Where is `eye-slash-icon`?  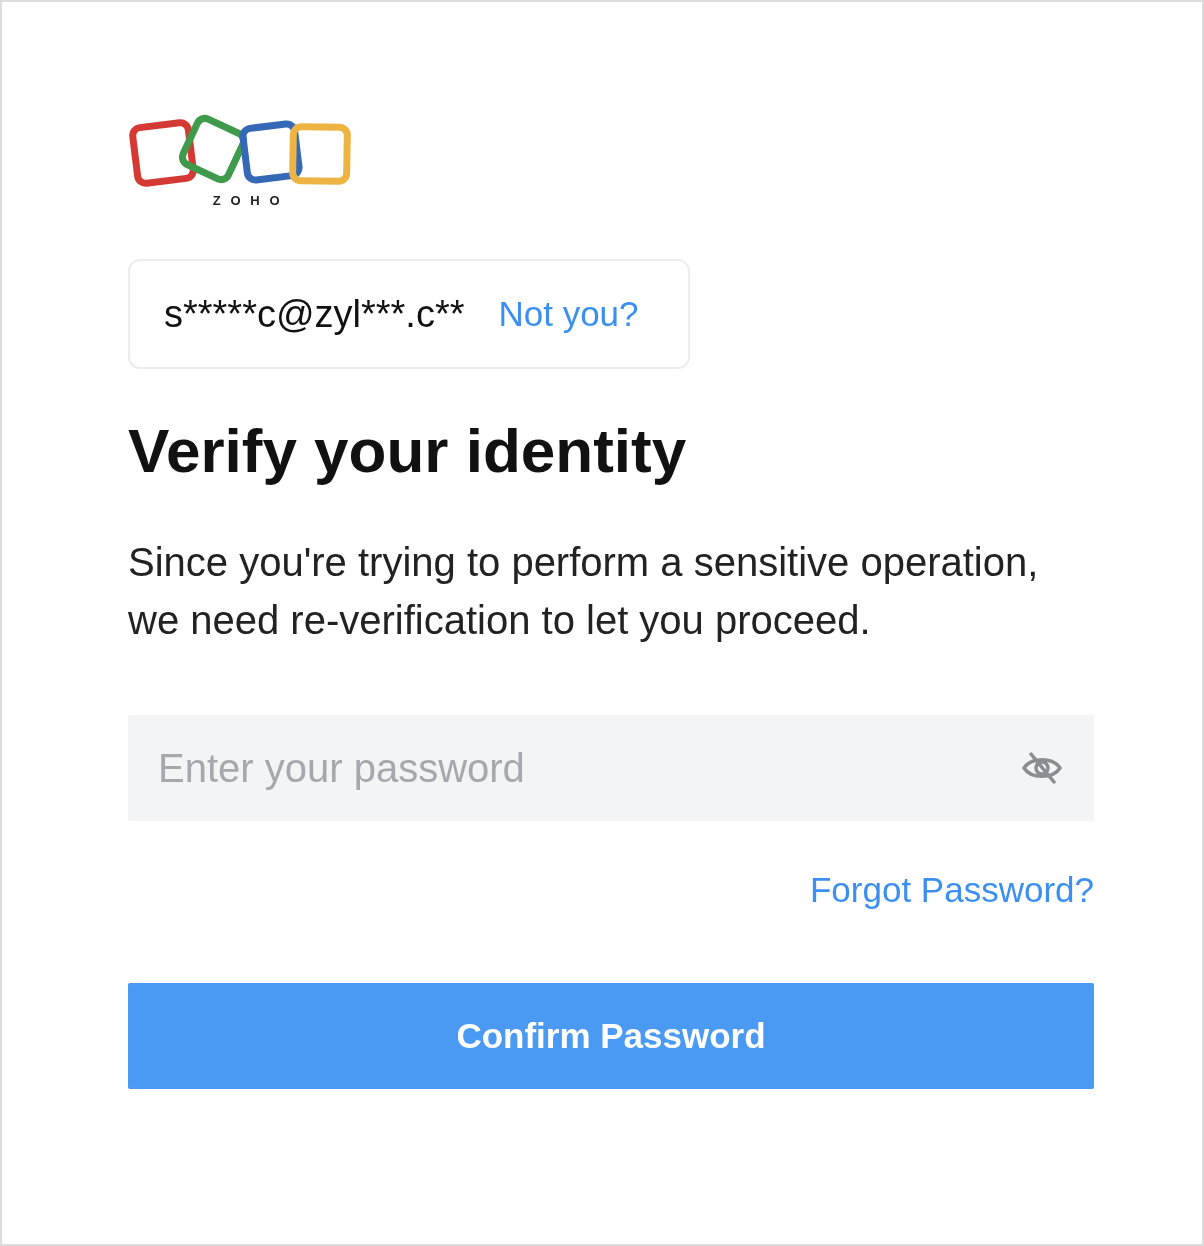 eye-slash-icon is located at coordinates (1042, 768).